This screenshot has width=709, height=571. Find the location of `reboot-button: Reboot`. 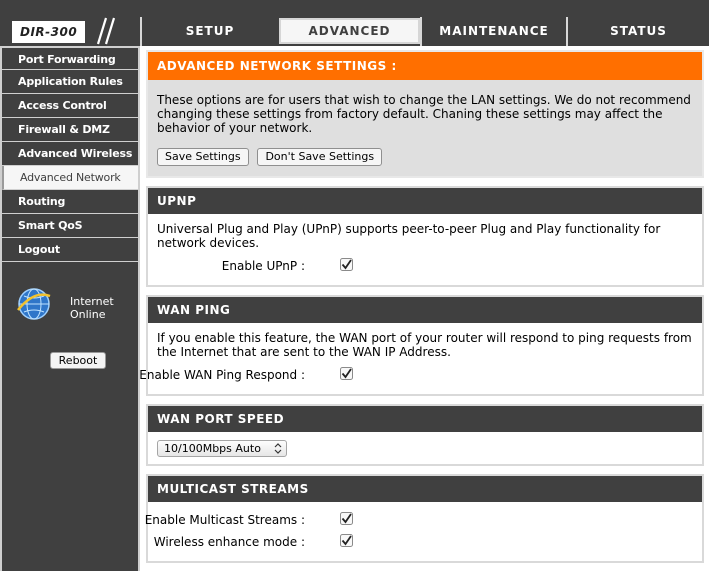

reboot-button: Reboot is located at coordinates (78, 360).